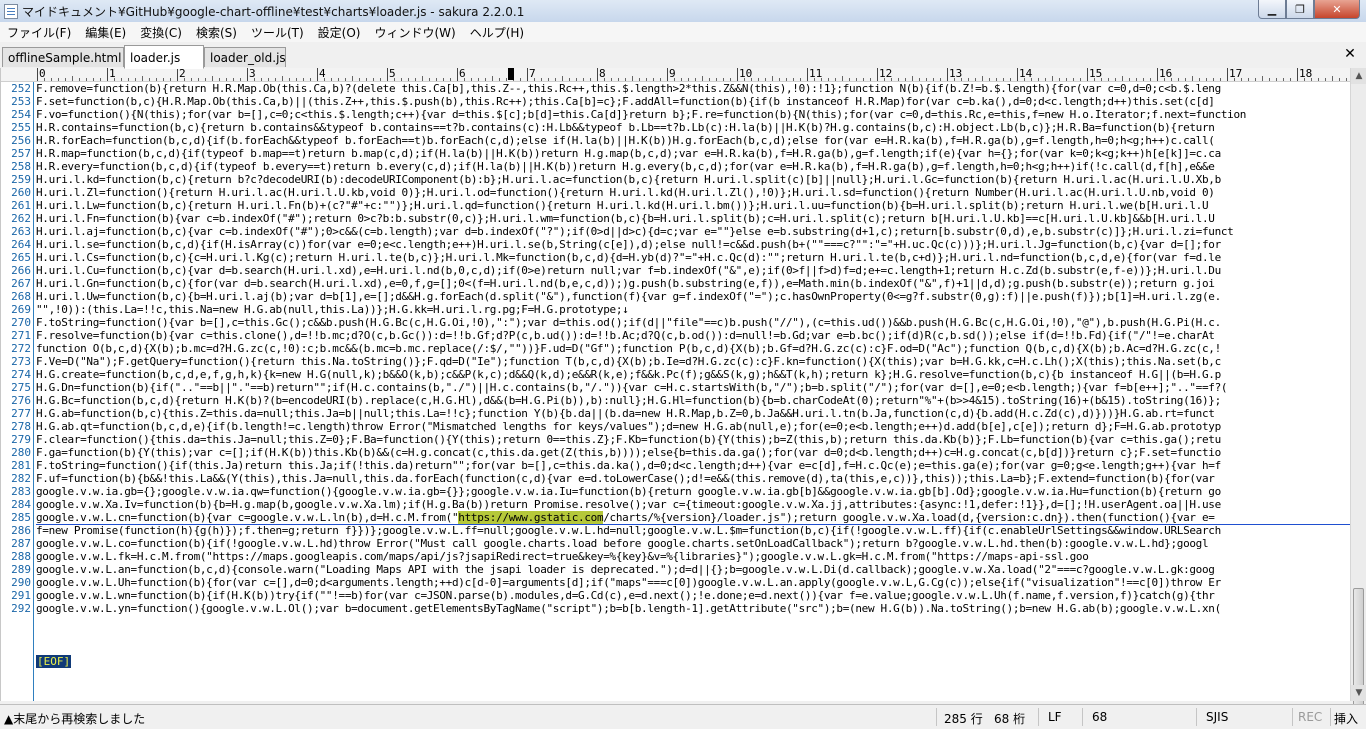 The width and height of the screenshot is (1366, 729). What do you see at coordinates (11, 11) in the screenshot?
I see `sakura-app-icon` at bounding box center [11, 11].